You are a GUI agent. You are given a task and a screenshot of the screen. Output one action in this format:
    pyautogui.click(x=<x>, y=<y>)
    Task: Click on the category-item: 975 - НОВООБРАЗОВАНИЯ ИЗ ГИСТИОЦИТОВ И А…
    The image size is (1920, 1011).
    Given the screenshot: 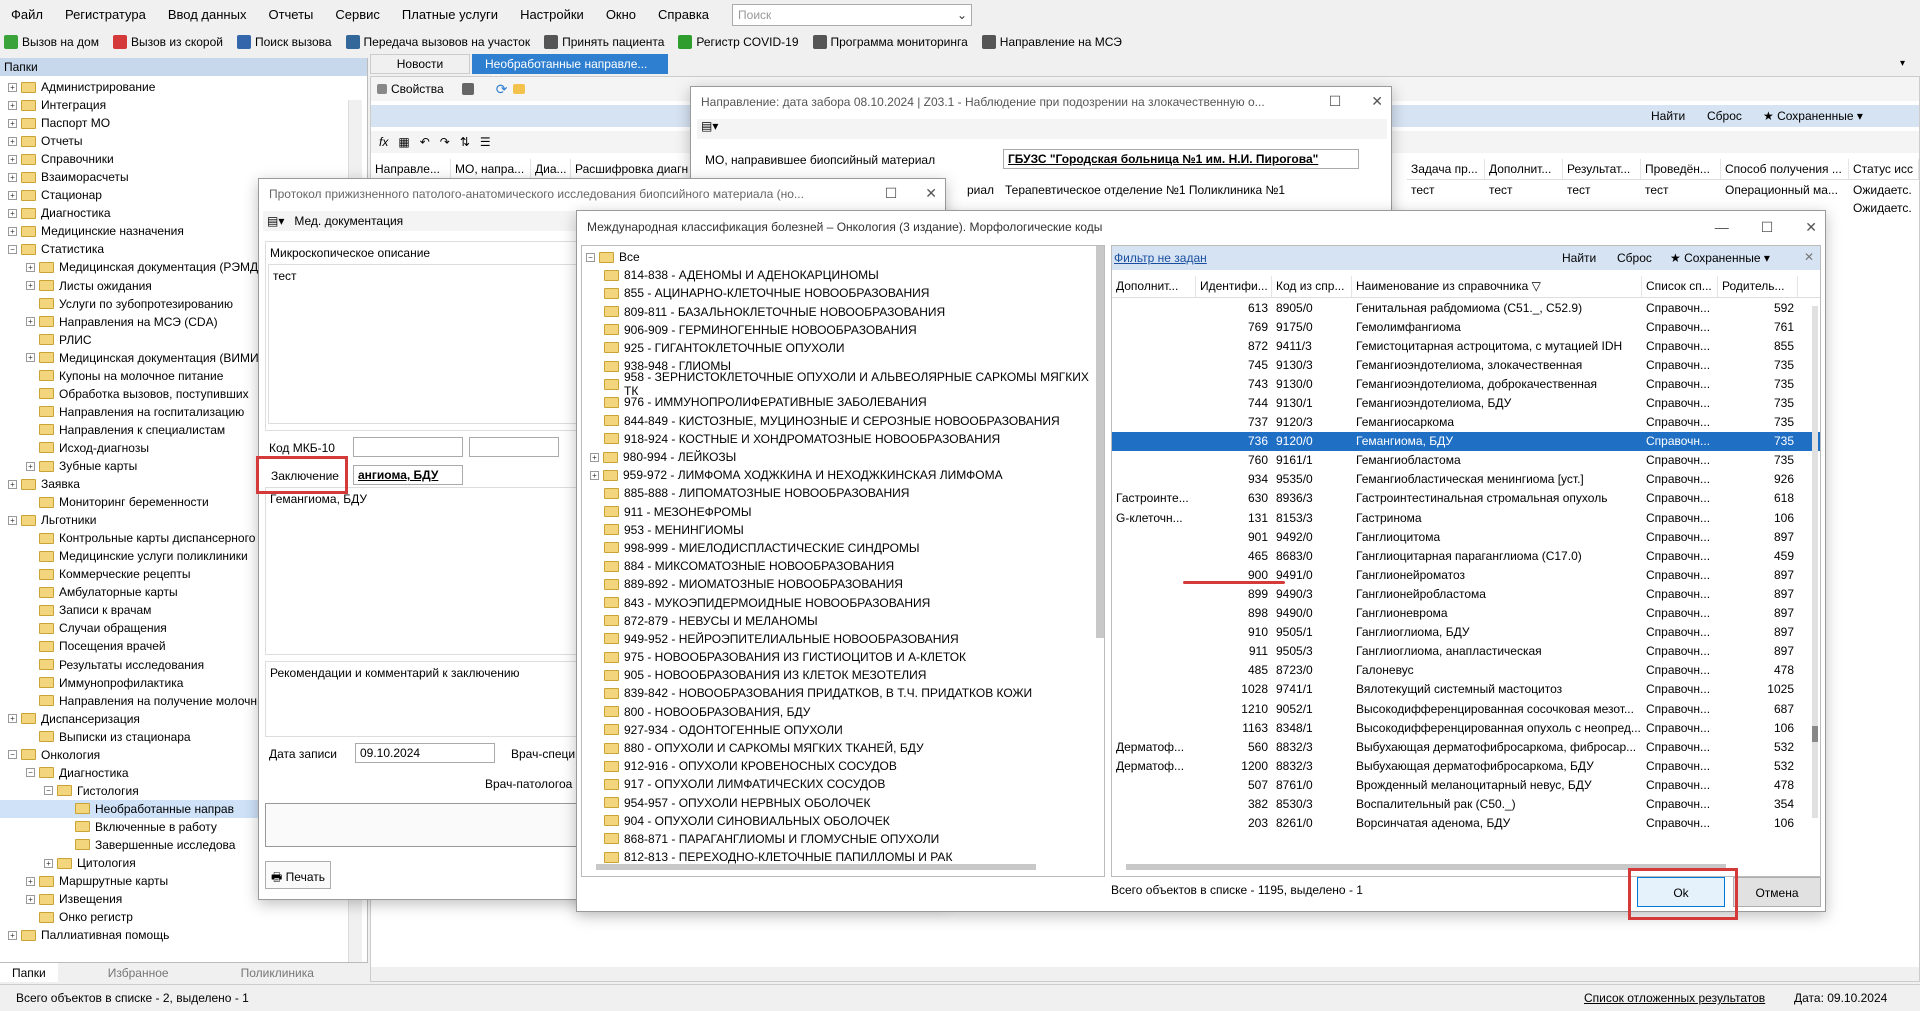 What is the action you would take?
    pyautogui.click(x=843, y=657)
    